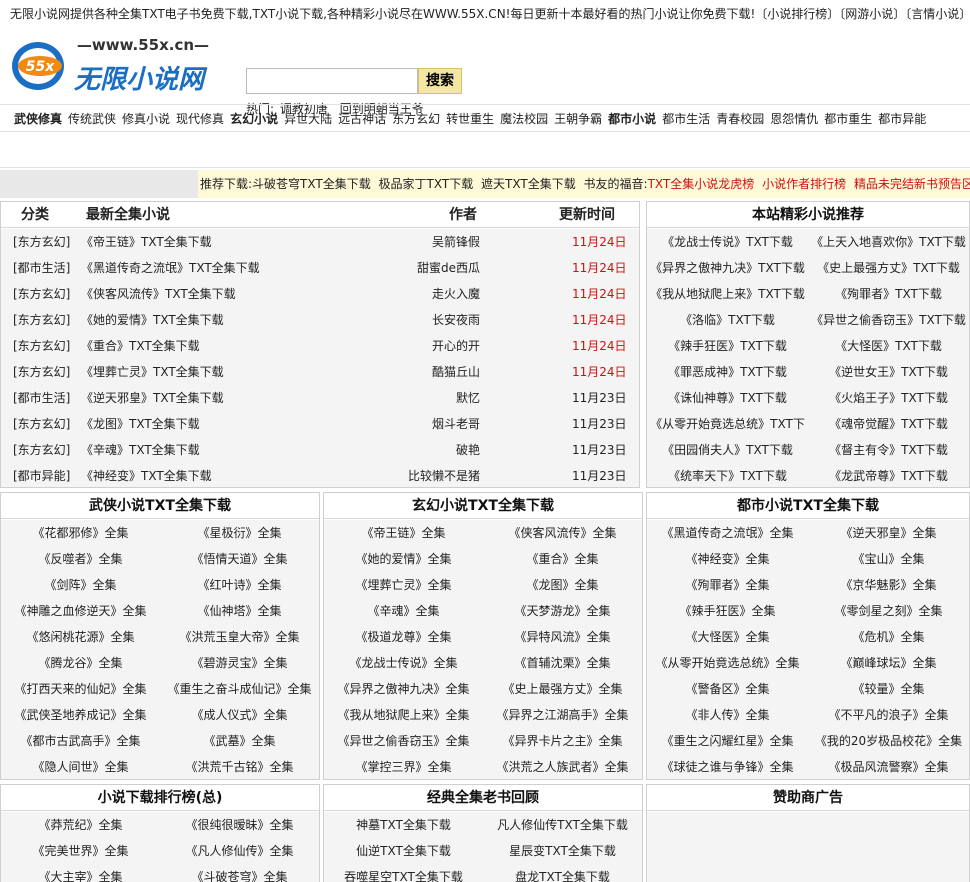 The image size is (970, 882). What do you see at coordinates (727, 320) in the screenshot?
I see `novel-link: 《洛临》TXT下载` at bounding box center [727, 320].